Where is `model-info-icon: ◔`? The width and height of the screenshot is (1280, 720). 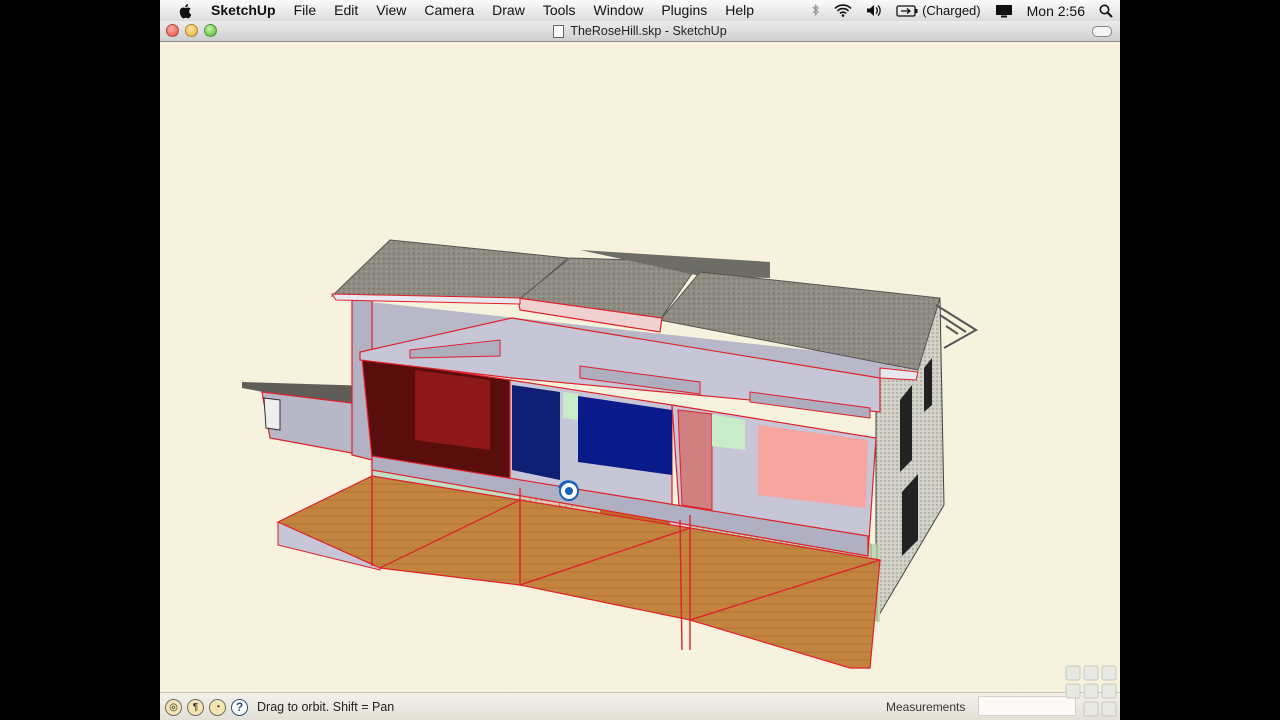 model-info-icon: ◔ is located at coordinates (217, 707).